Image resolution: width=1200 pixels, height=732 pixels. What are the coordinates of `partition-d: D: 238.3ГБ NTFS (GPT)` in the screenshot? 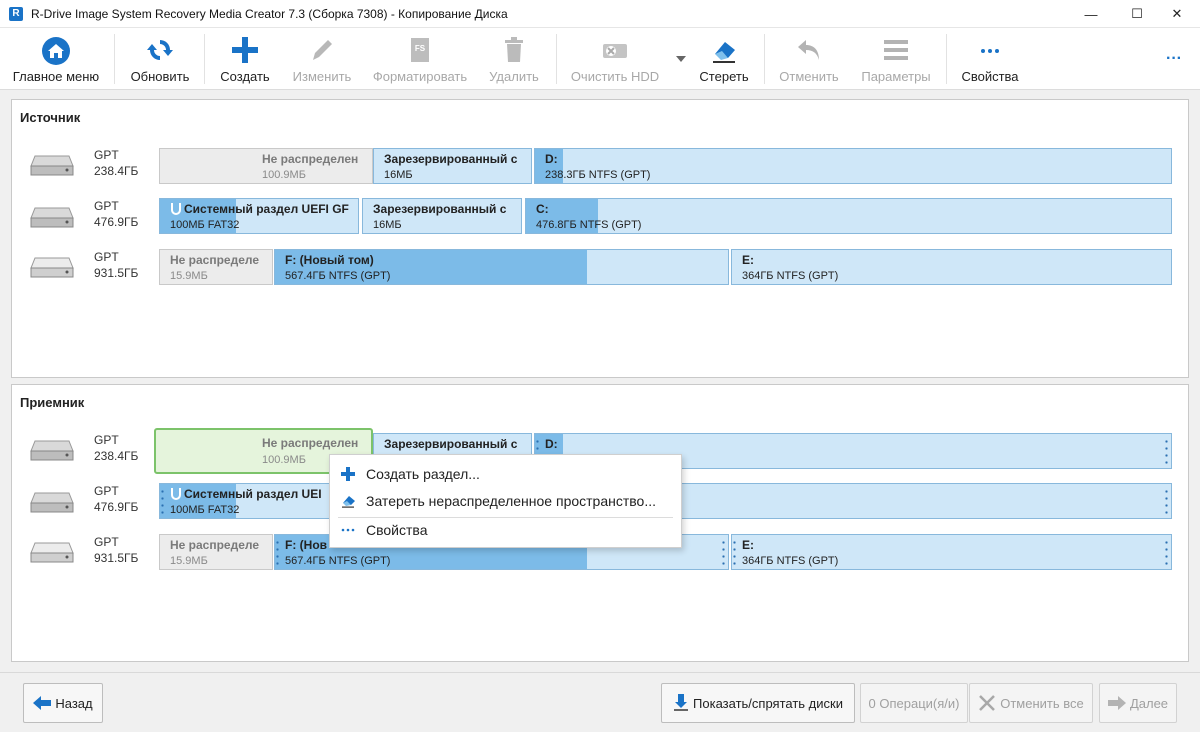 It's located at (853, 166).